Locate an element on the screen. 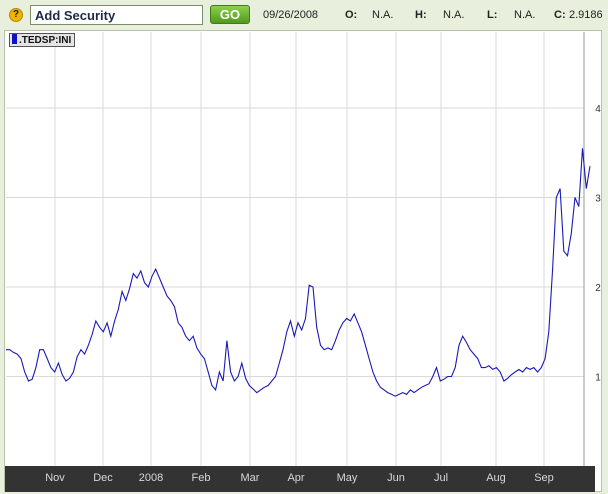 The width and height of the screenshot is (608, 494). x-tick-label: Mar is located at coordinates (250, 478).